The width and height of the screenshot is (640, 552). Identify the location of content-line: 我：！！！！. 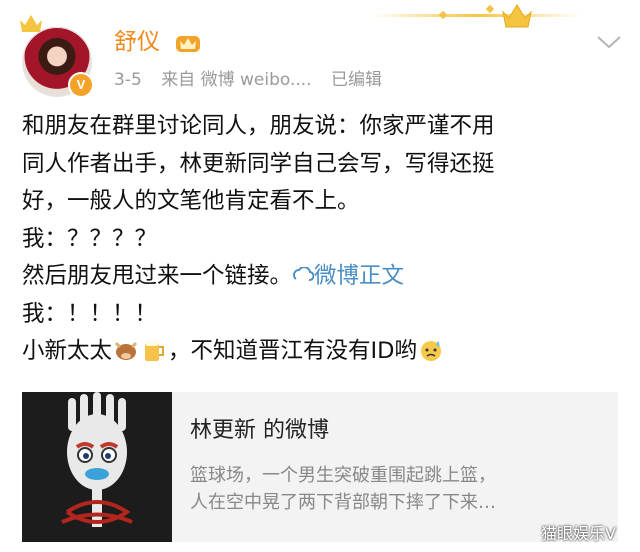
(90, 313).